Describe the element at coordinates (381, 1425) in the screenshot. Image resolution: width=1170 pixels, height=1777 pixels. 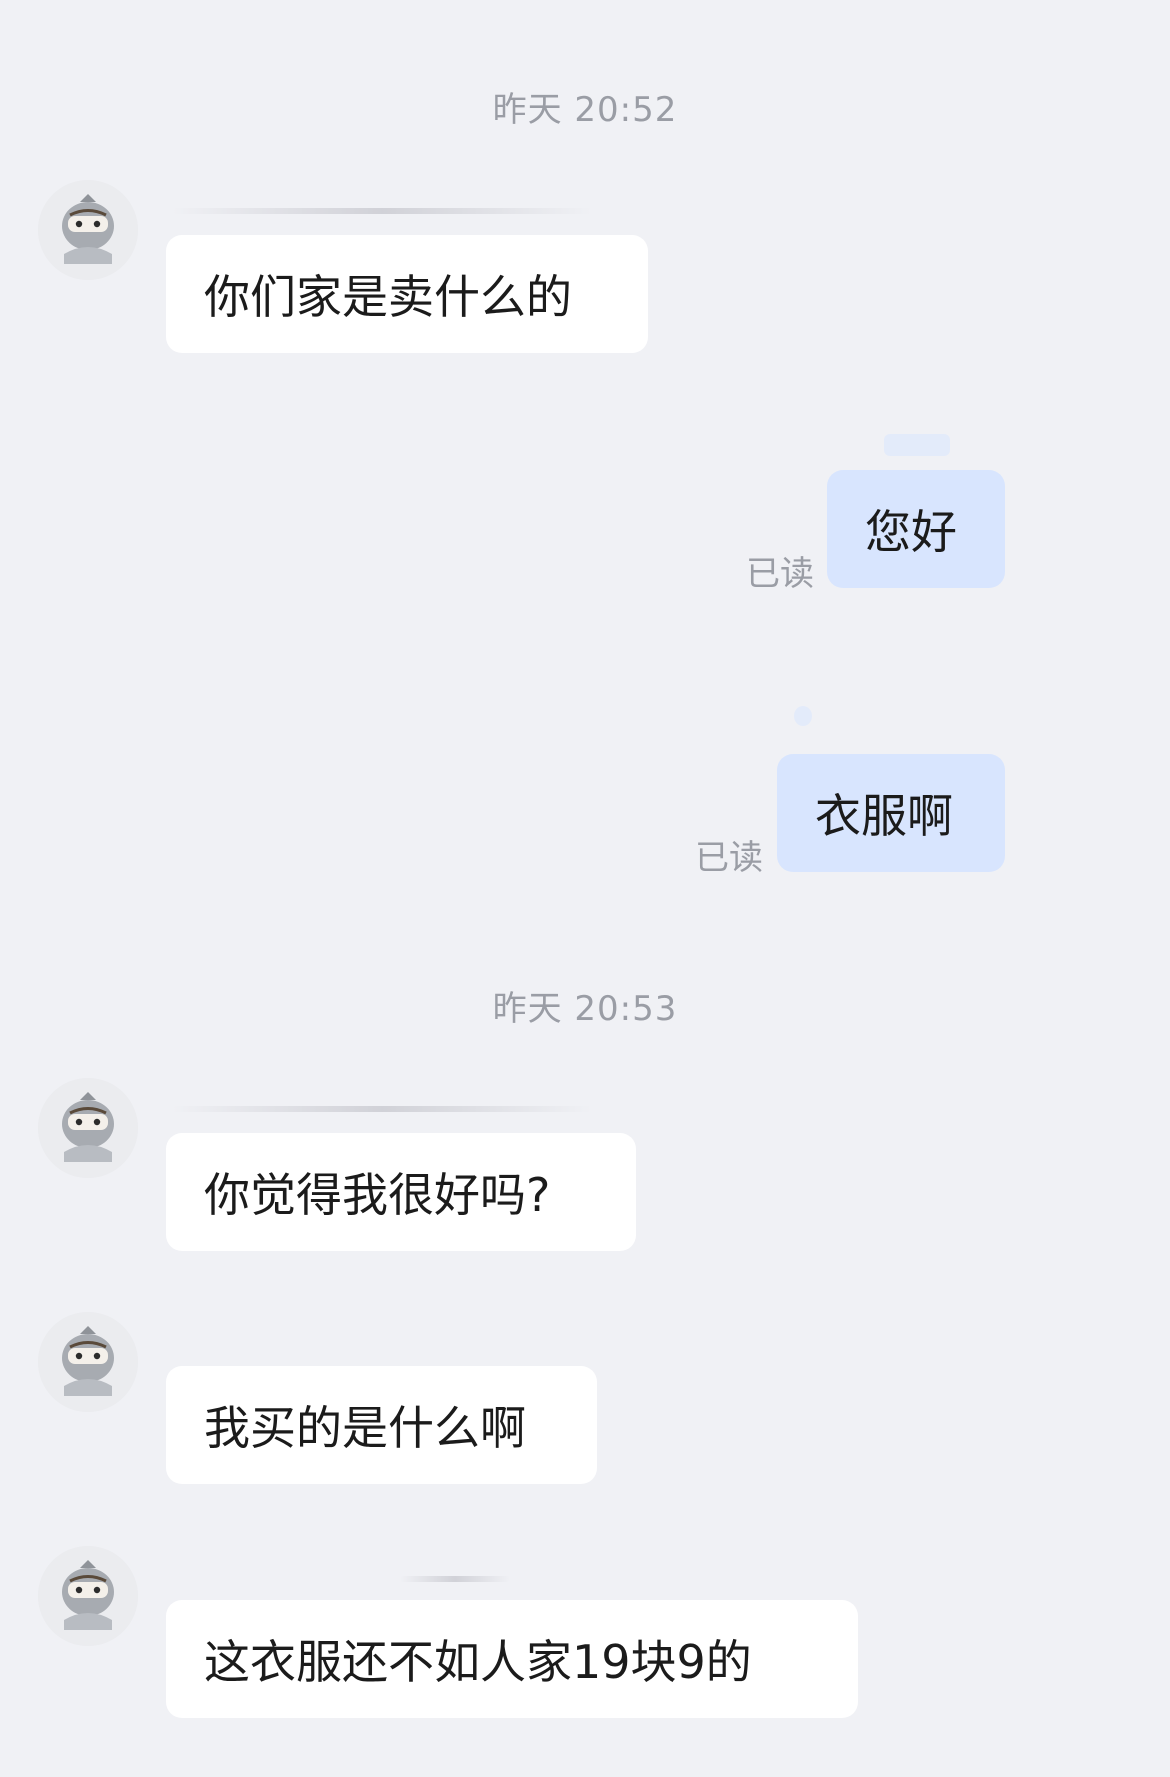
I see `message-bubble: 我买的是什么啊` at that location.